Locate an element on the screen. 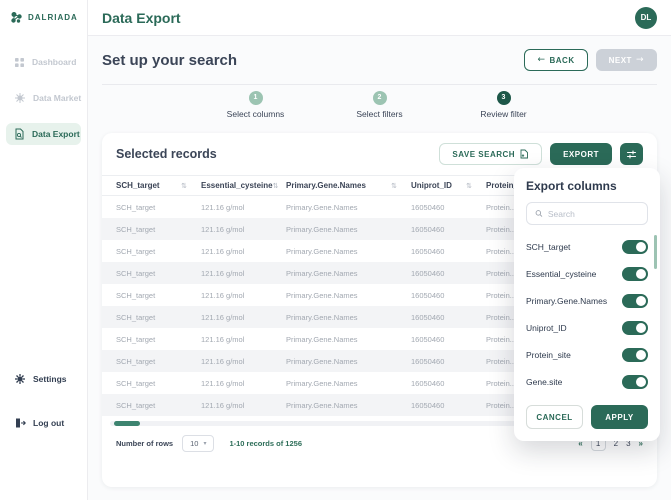 The width and height of the screenshot is (671, 500). column-search-input is located at coordinates (593, 213).